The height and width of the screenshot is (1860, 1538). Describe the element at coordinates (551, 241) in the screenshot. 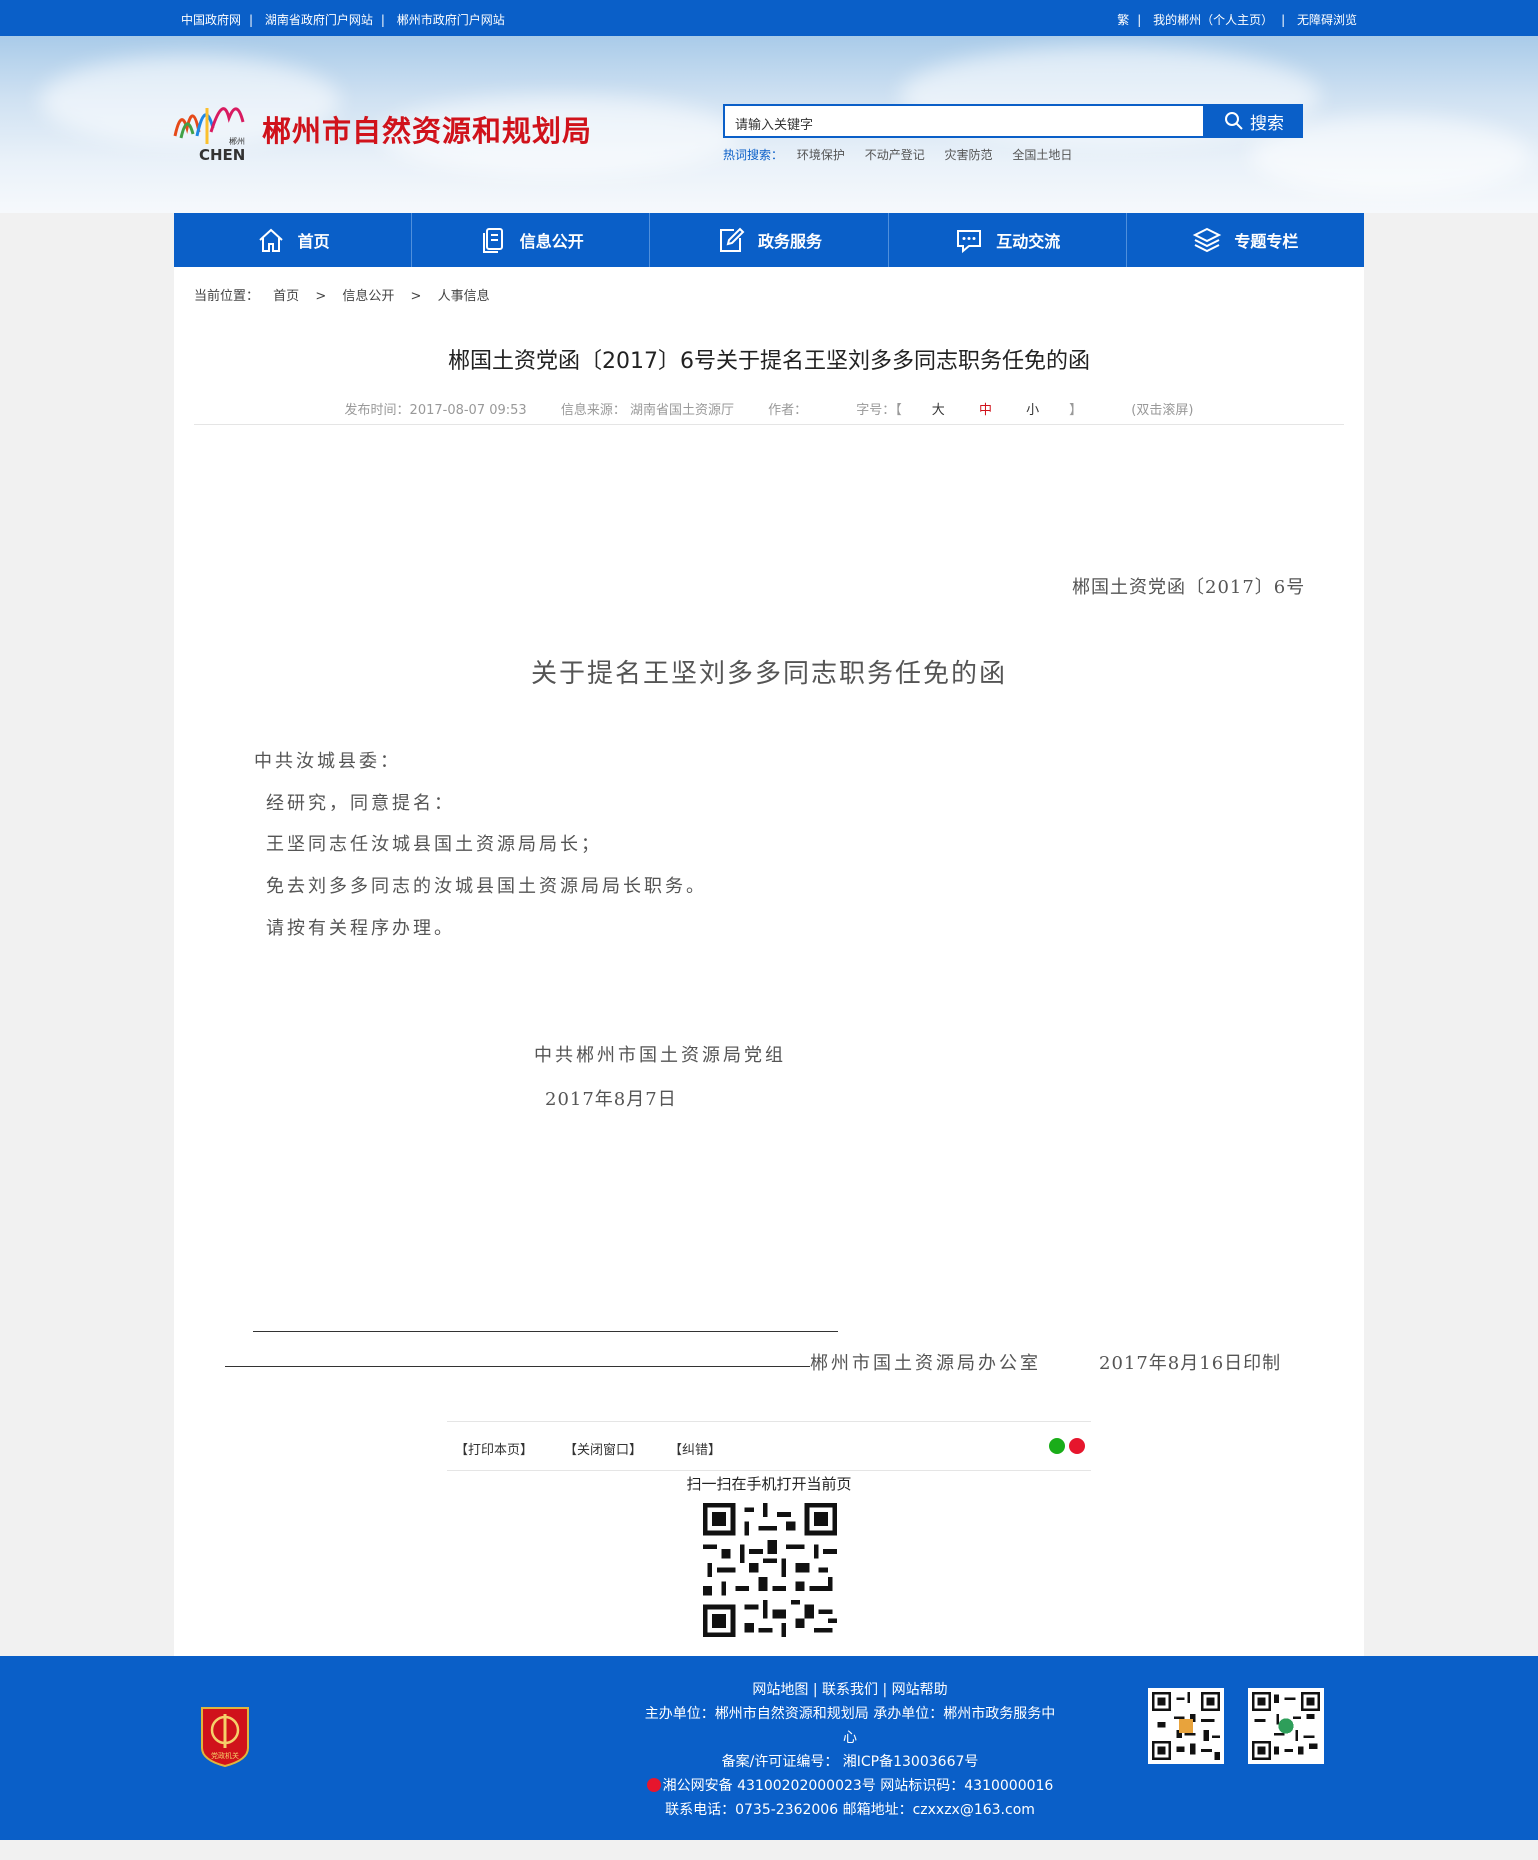

I see `nav-label: 信息公开` at that location.